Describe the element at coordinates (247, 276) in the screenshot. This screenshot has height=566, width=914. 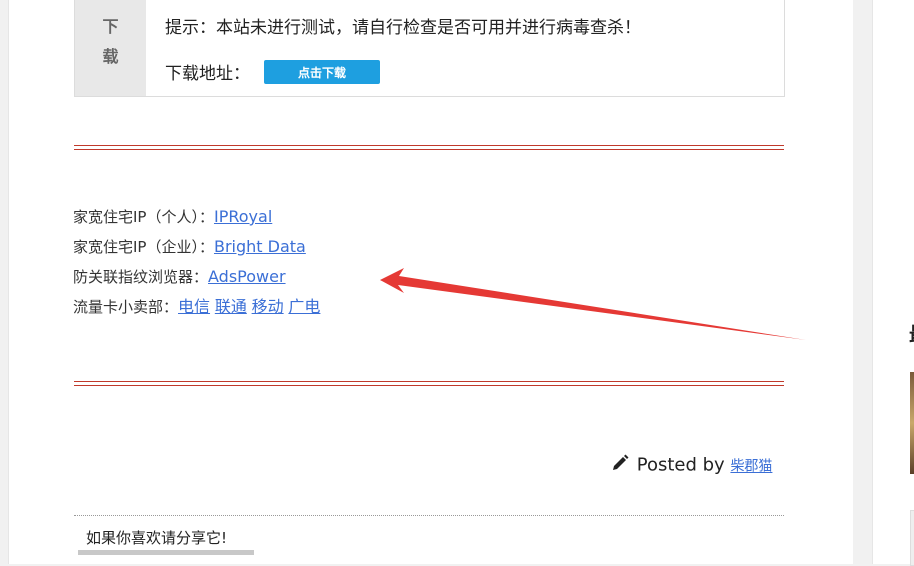
I see `link-adspower: AdsPower` at that location.